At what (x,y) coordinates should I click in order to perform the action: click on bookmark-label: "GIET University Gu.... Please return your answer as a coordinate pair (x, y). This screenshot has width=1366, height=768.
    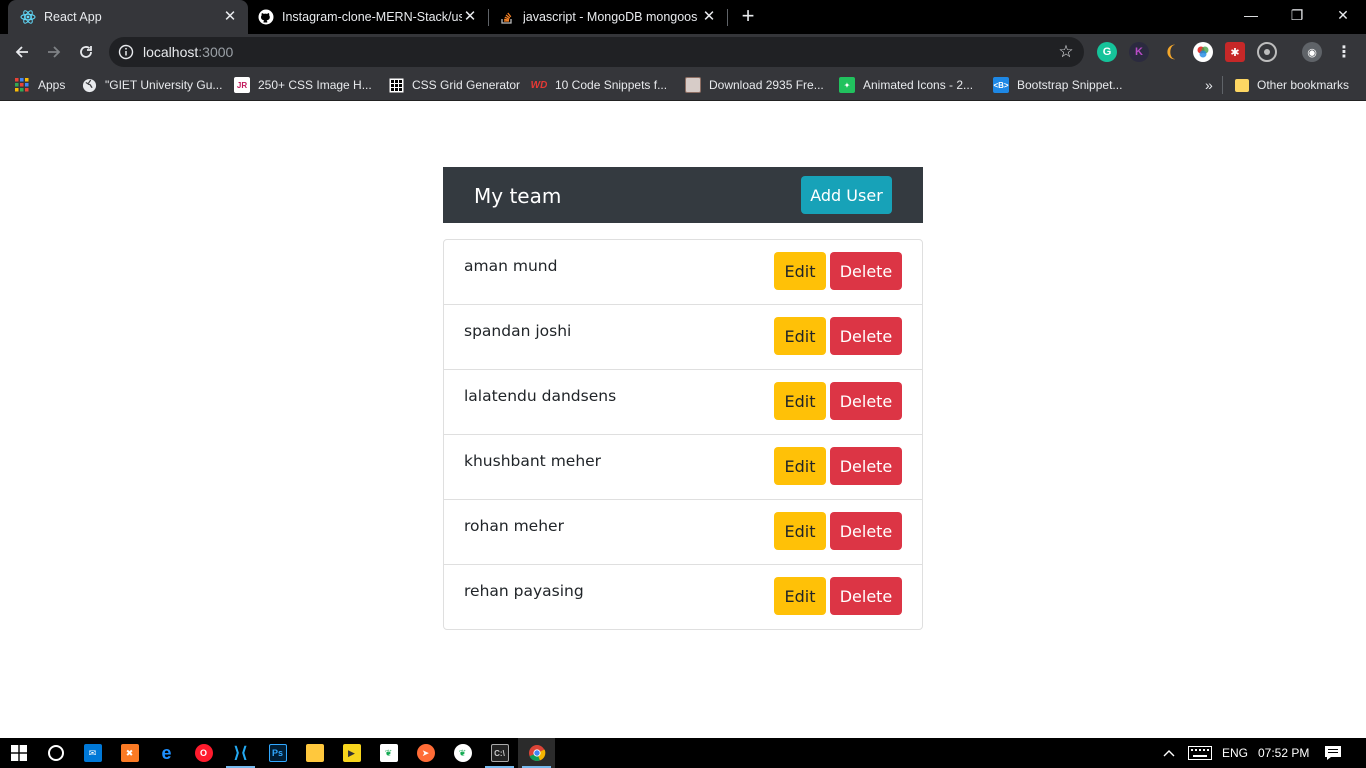
    Looking at the image, I should click on (164, 85).